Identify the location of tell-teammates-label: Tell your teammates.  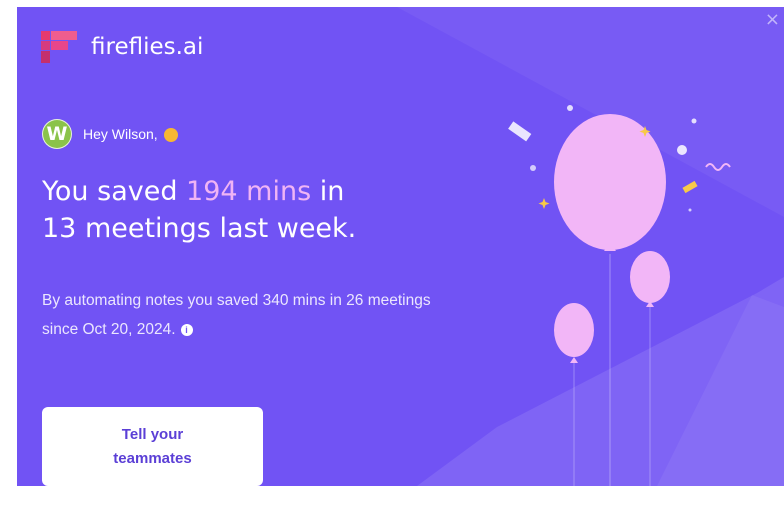
(152, 446).